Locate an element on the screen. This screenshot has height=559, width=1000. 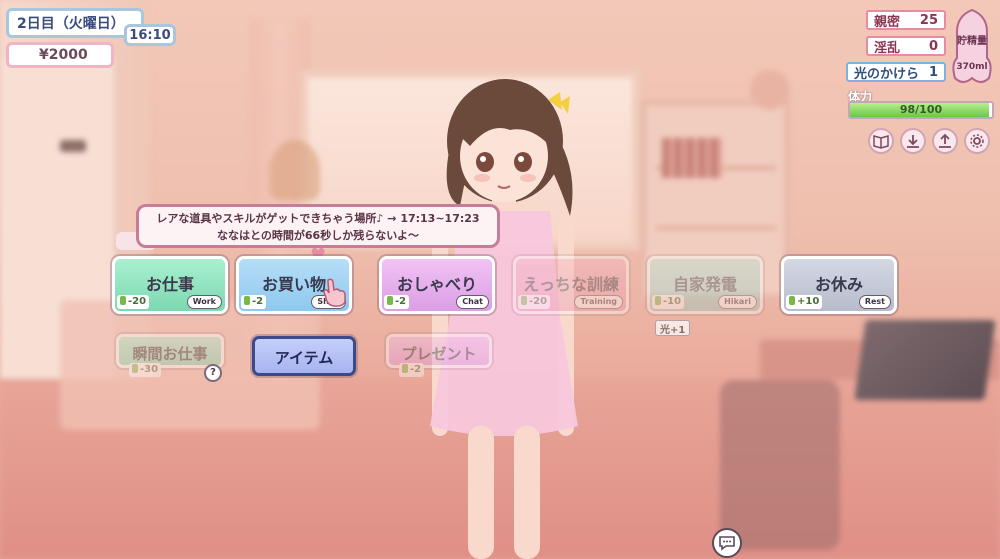
chat-icon is located at coordinates (727, 543).